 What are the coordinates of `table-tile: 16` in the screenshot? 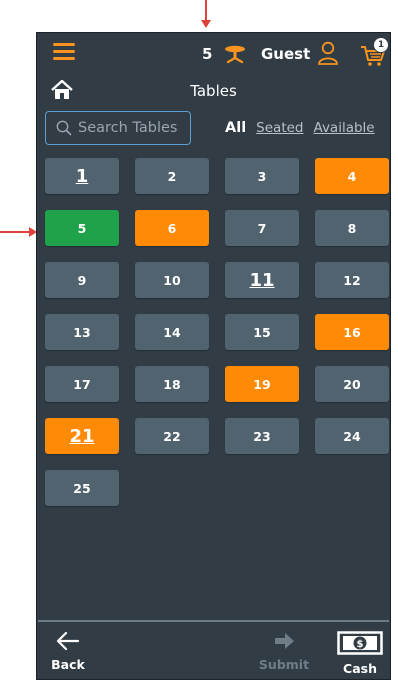 It's located at (352, 332).